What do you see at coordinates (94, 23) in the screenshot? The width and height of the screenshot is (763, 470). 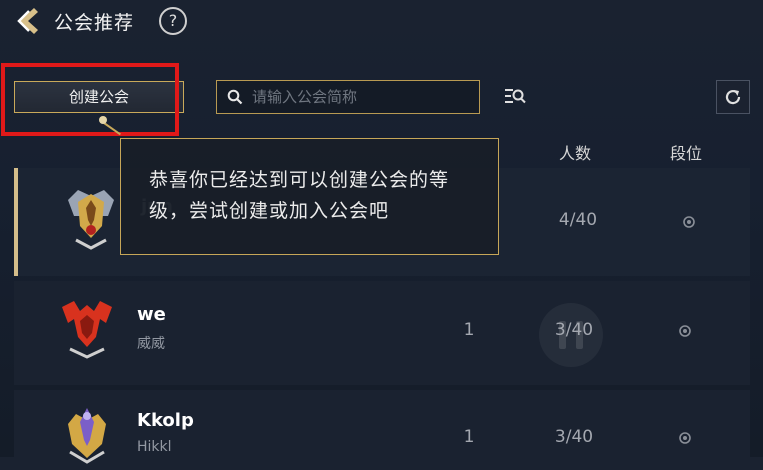 I see `page-title: 公会推荐` at bounding box center [94, 23].